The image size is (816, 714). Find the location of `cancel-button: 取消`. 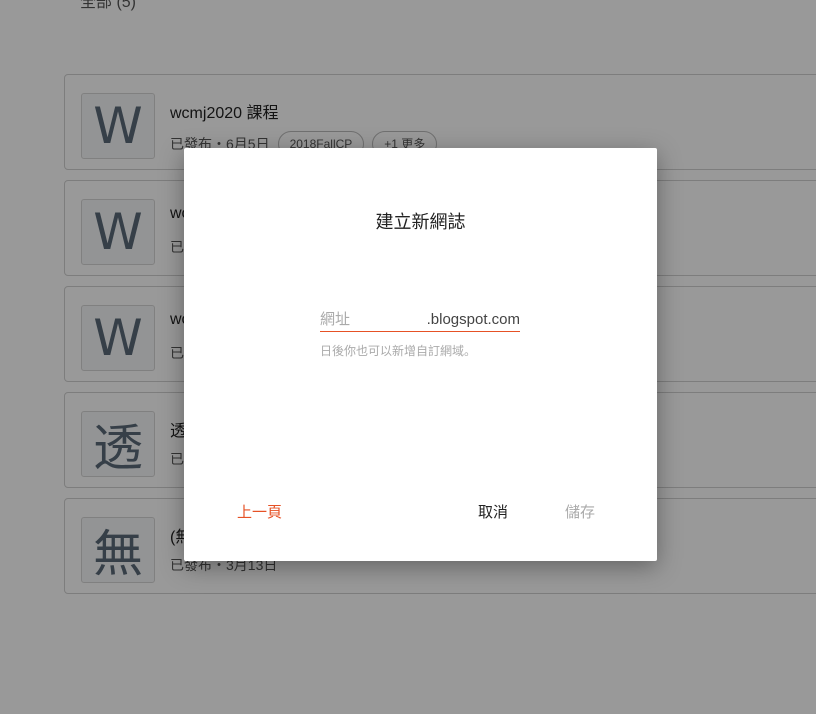

cancel-button: 取消 is located at coordinates (493, 511).